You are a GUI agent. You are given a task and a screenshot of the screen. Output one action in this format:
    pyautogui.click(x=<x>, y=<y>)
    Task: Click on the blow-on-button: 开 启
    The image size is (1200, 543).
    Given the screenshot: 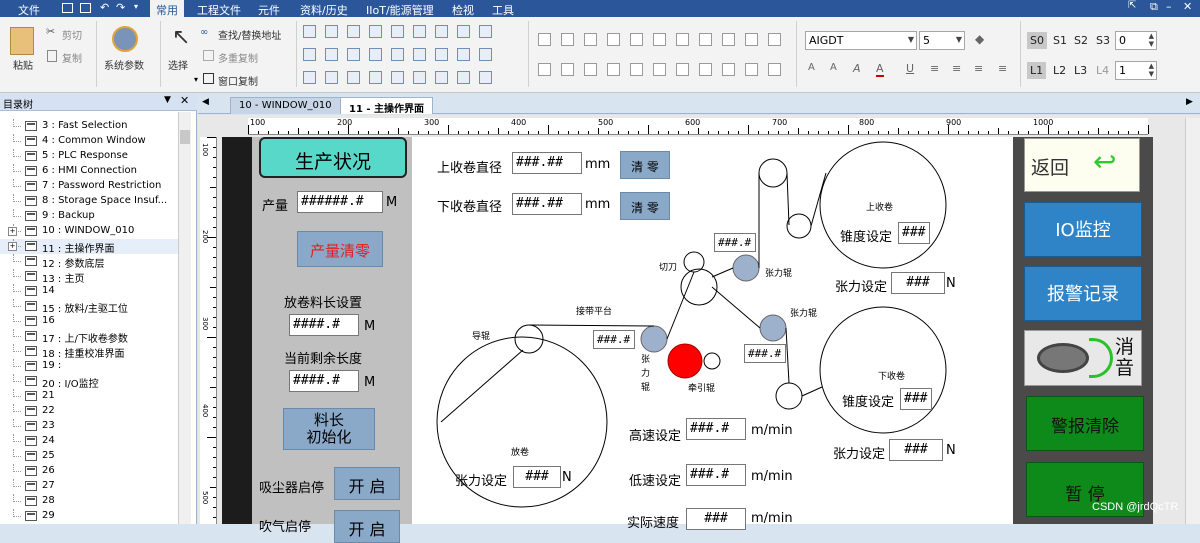 What is the action you would take?
    pyautogui.click(x=367, y=526)
    